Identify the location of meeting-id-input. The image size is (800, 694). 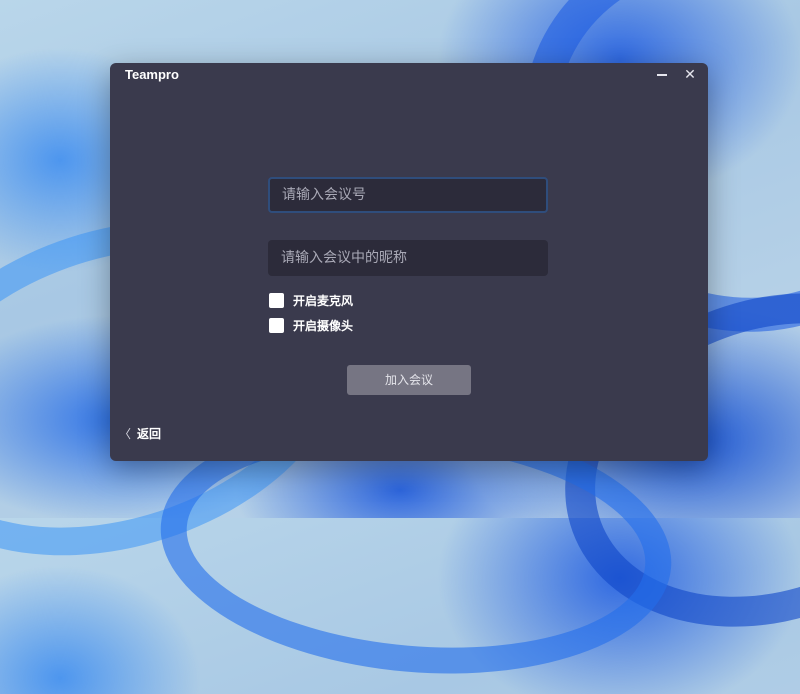
(408, 195).